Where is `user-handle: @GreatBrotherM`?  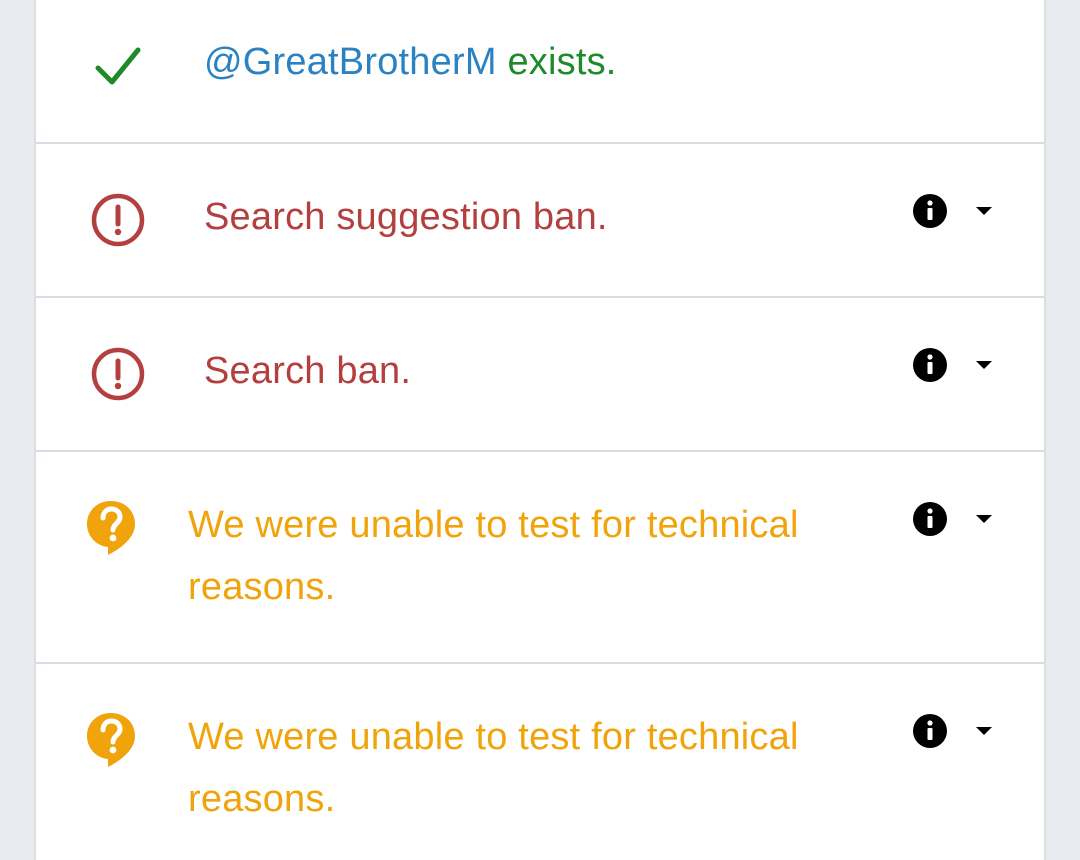 user-handle: @GreatBrotherM is located at coordinates (350, 62).